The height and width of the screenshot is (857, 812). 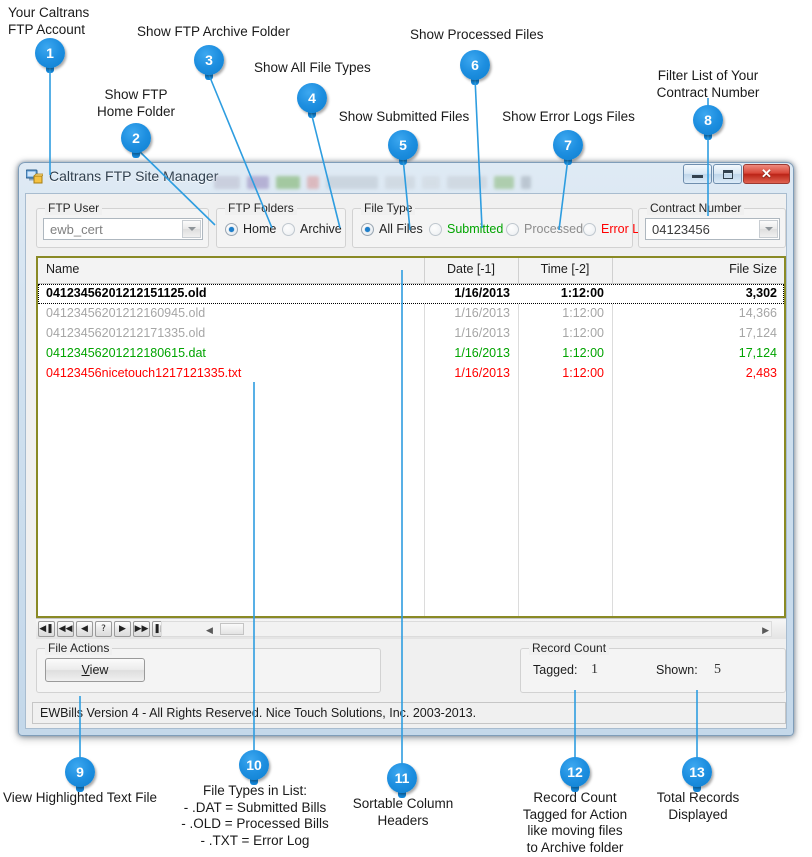 What do you see at coordinates (367, 229) in the screenshot?
I see `radio-all-files-dot` at bounding box center [367, 229].